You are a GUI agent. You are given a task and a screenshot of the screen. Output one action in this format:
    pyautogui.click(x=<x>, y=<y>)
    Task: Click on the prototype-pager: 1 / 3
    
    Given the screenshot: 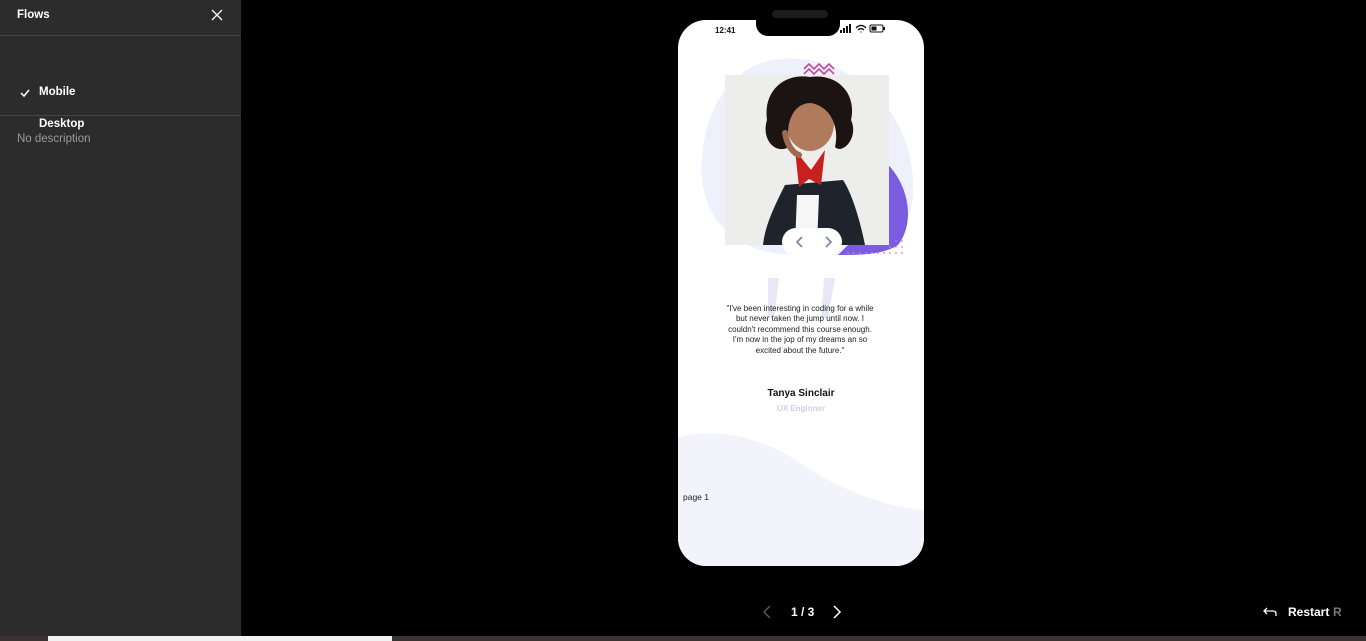 What is the action you would take?
    pyautogui.click(x=805, y=612)
    